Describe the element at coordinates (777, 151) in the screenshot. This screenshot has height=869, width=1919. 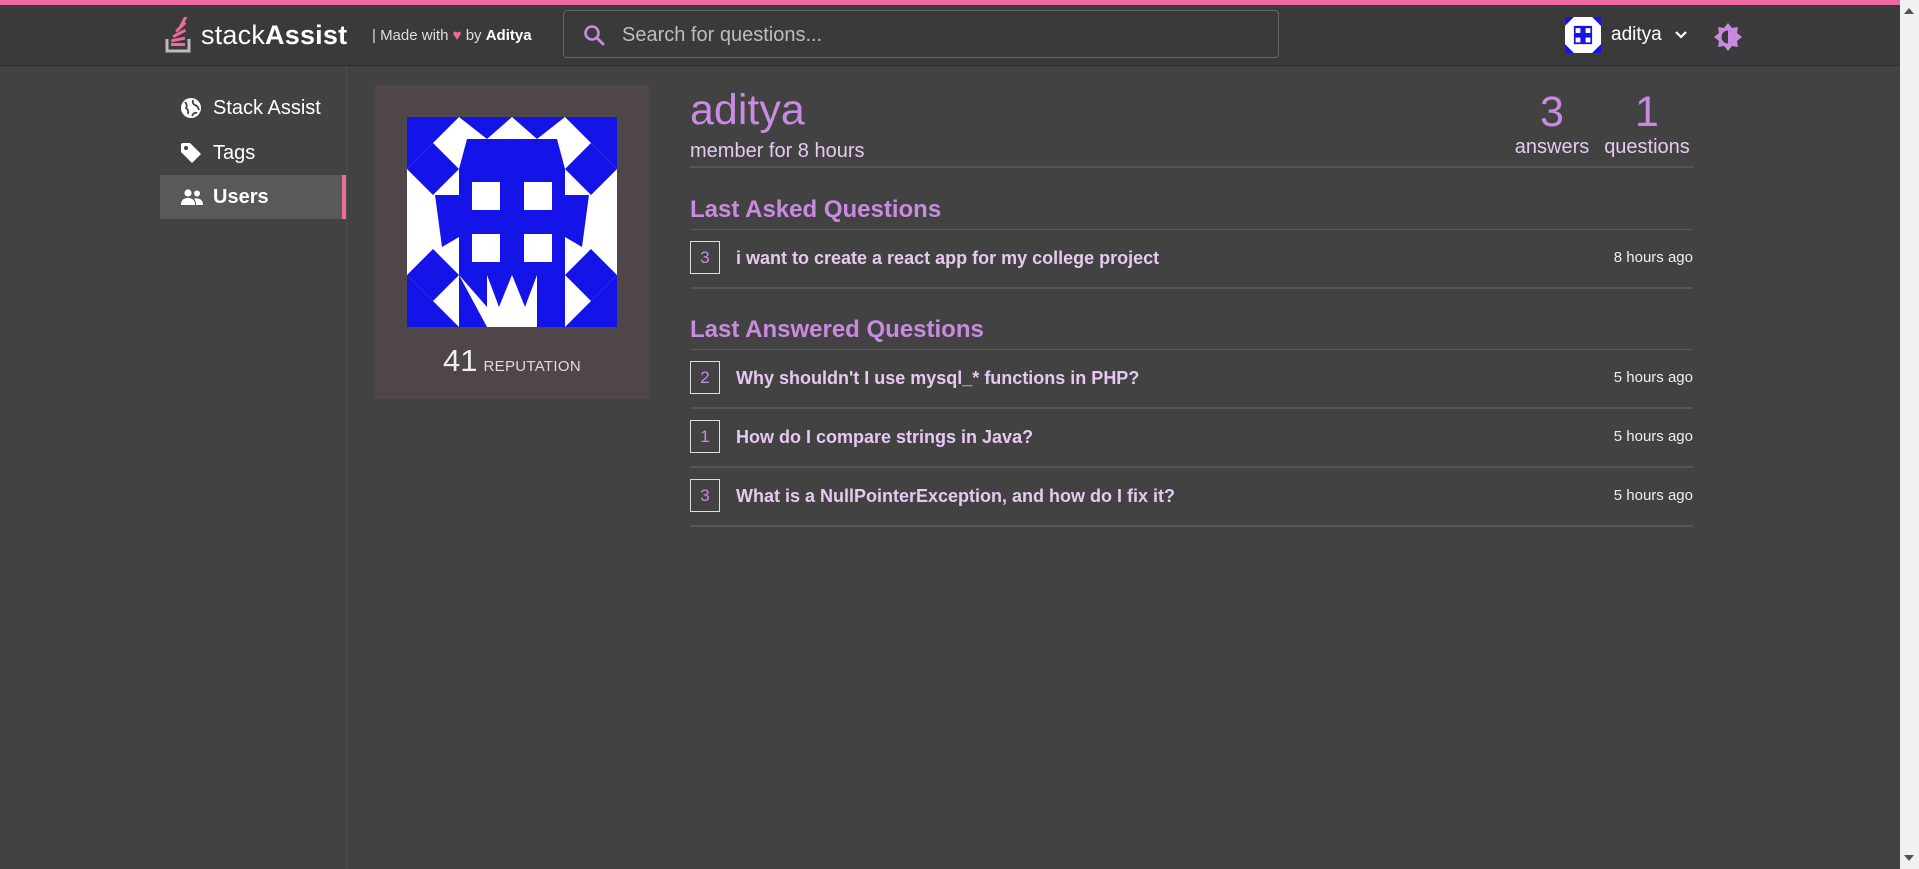
I see `member-since: member for 8 hours` at that location.